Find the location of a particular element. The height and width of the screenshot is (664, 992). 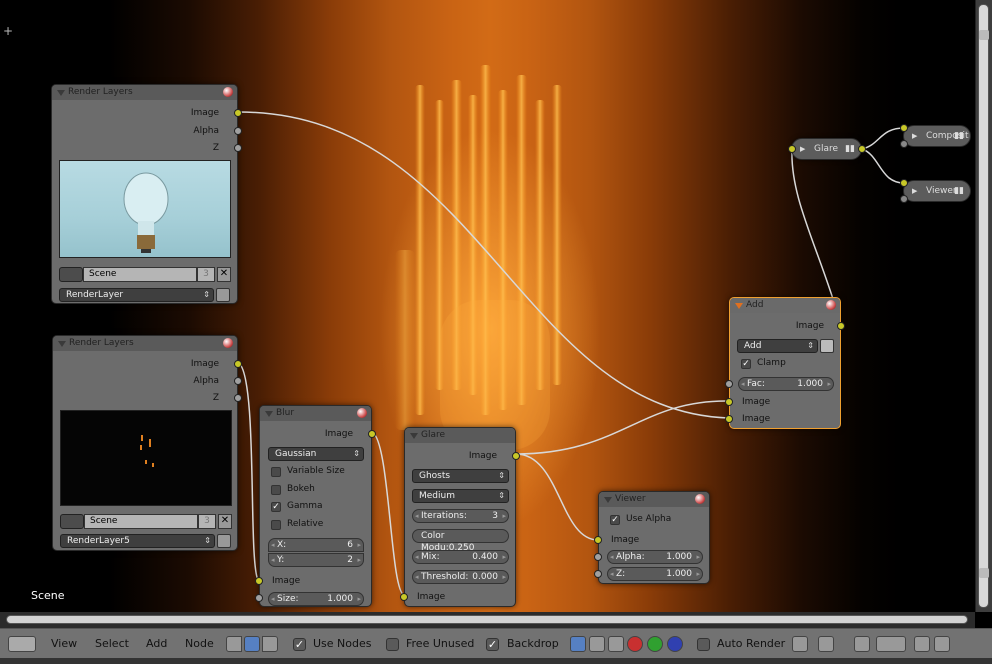

node-header: Glare is located at coordinates (460, 435).